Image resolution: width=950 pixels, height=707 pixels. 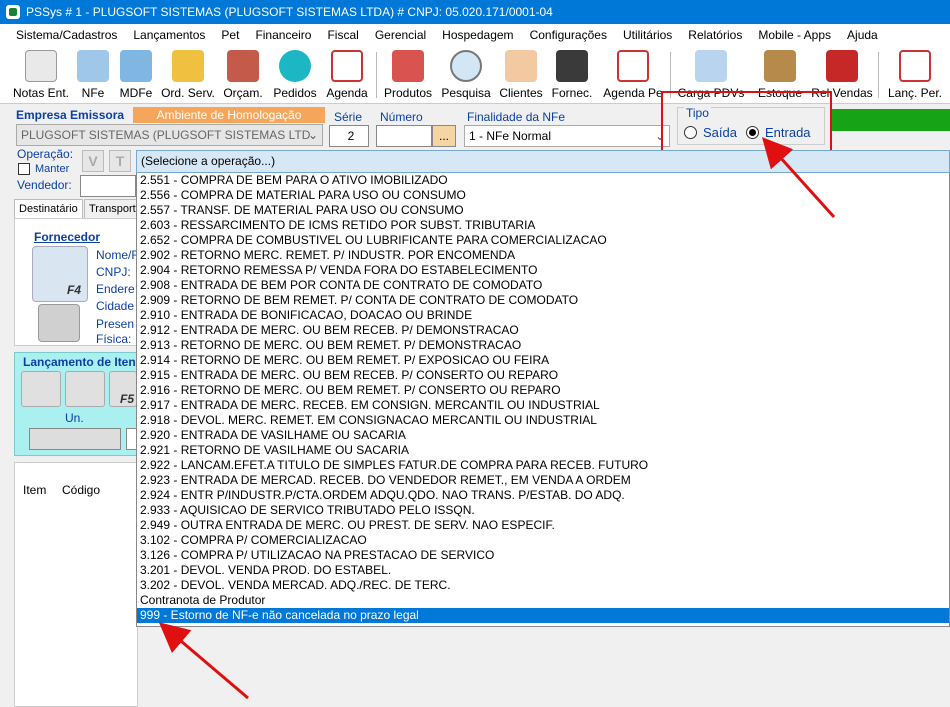 What do you see at coordinates (45, 154) in the screenshot?
I see `operacao-label: Operação:` at bounding box center [45, 154].